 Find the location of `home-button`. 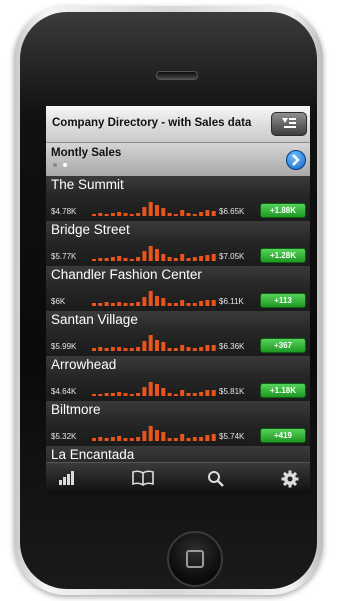

home-button is located at coordinates (195, 559).